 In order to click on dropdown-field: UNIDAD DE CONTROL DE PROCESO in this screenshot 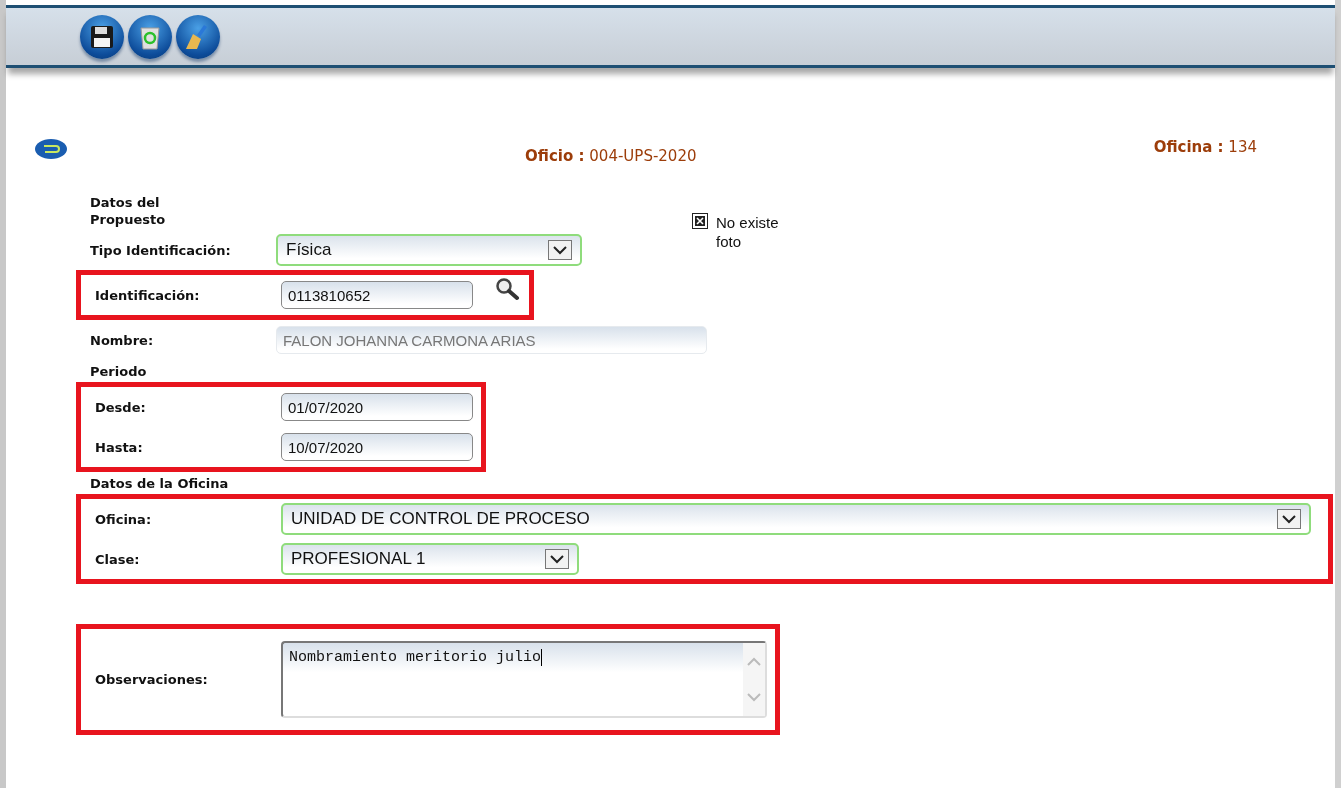, I will do `click(796, 519)`.